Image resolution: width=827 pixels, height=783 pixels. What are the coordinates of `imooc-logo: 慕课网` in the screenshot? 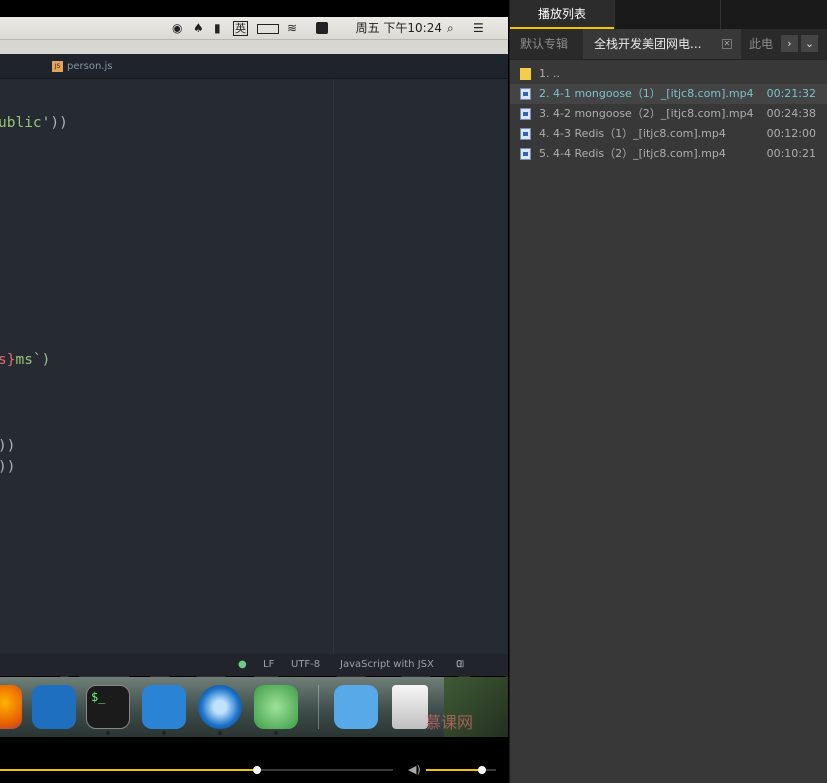 It's located at (449, 722).